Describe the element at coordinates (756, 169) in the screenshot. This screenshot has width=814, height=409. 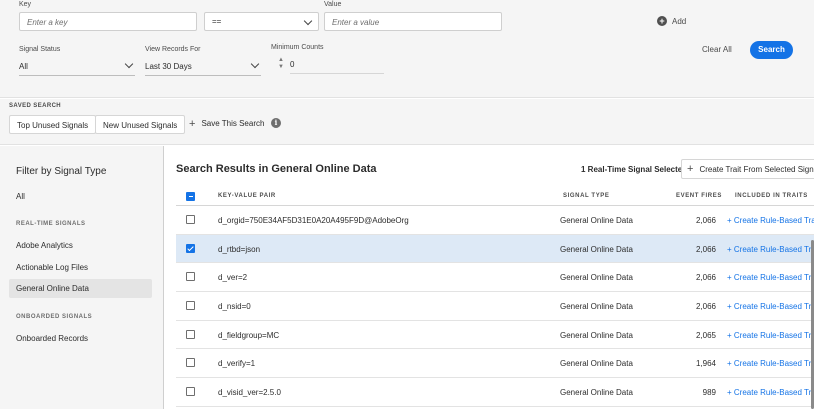
I see `create-trait-label: Create Trait From Selected Signal` at that location.